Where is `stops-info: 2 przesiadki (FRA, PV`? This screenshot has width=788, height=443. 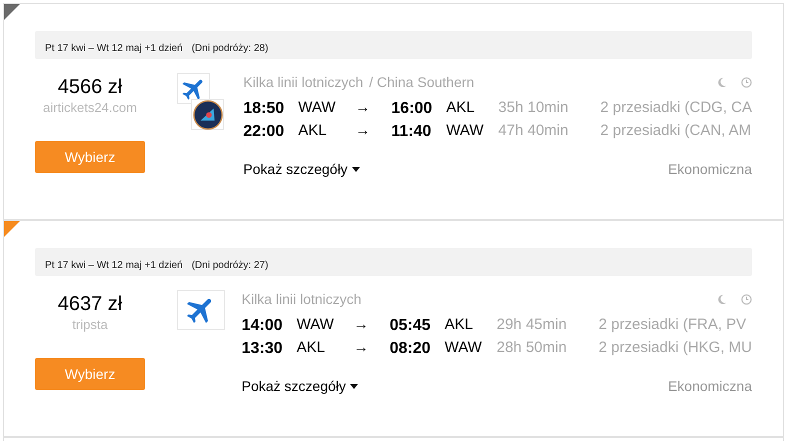
stops-info: 2 przesiadki (FRA, PV is located at coordinates (672, 325).